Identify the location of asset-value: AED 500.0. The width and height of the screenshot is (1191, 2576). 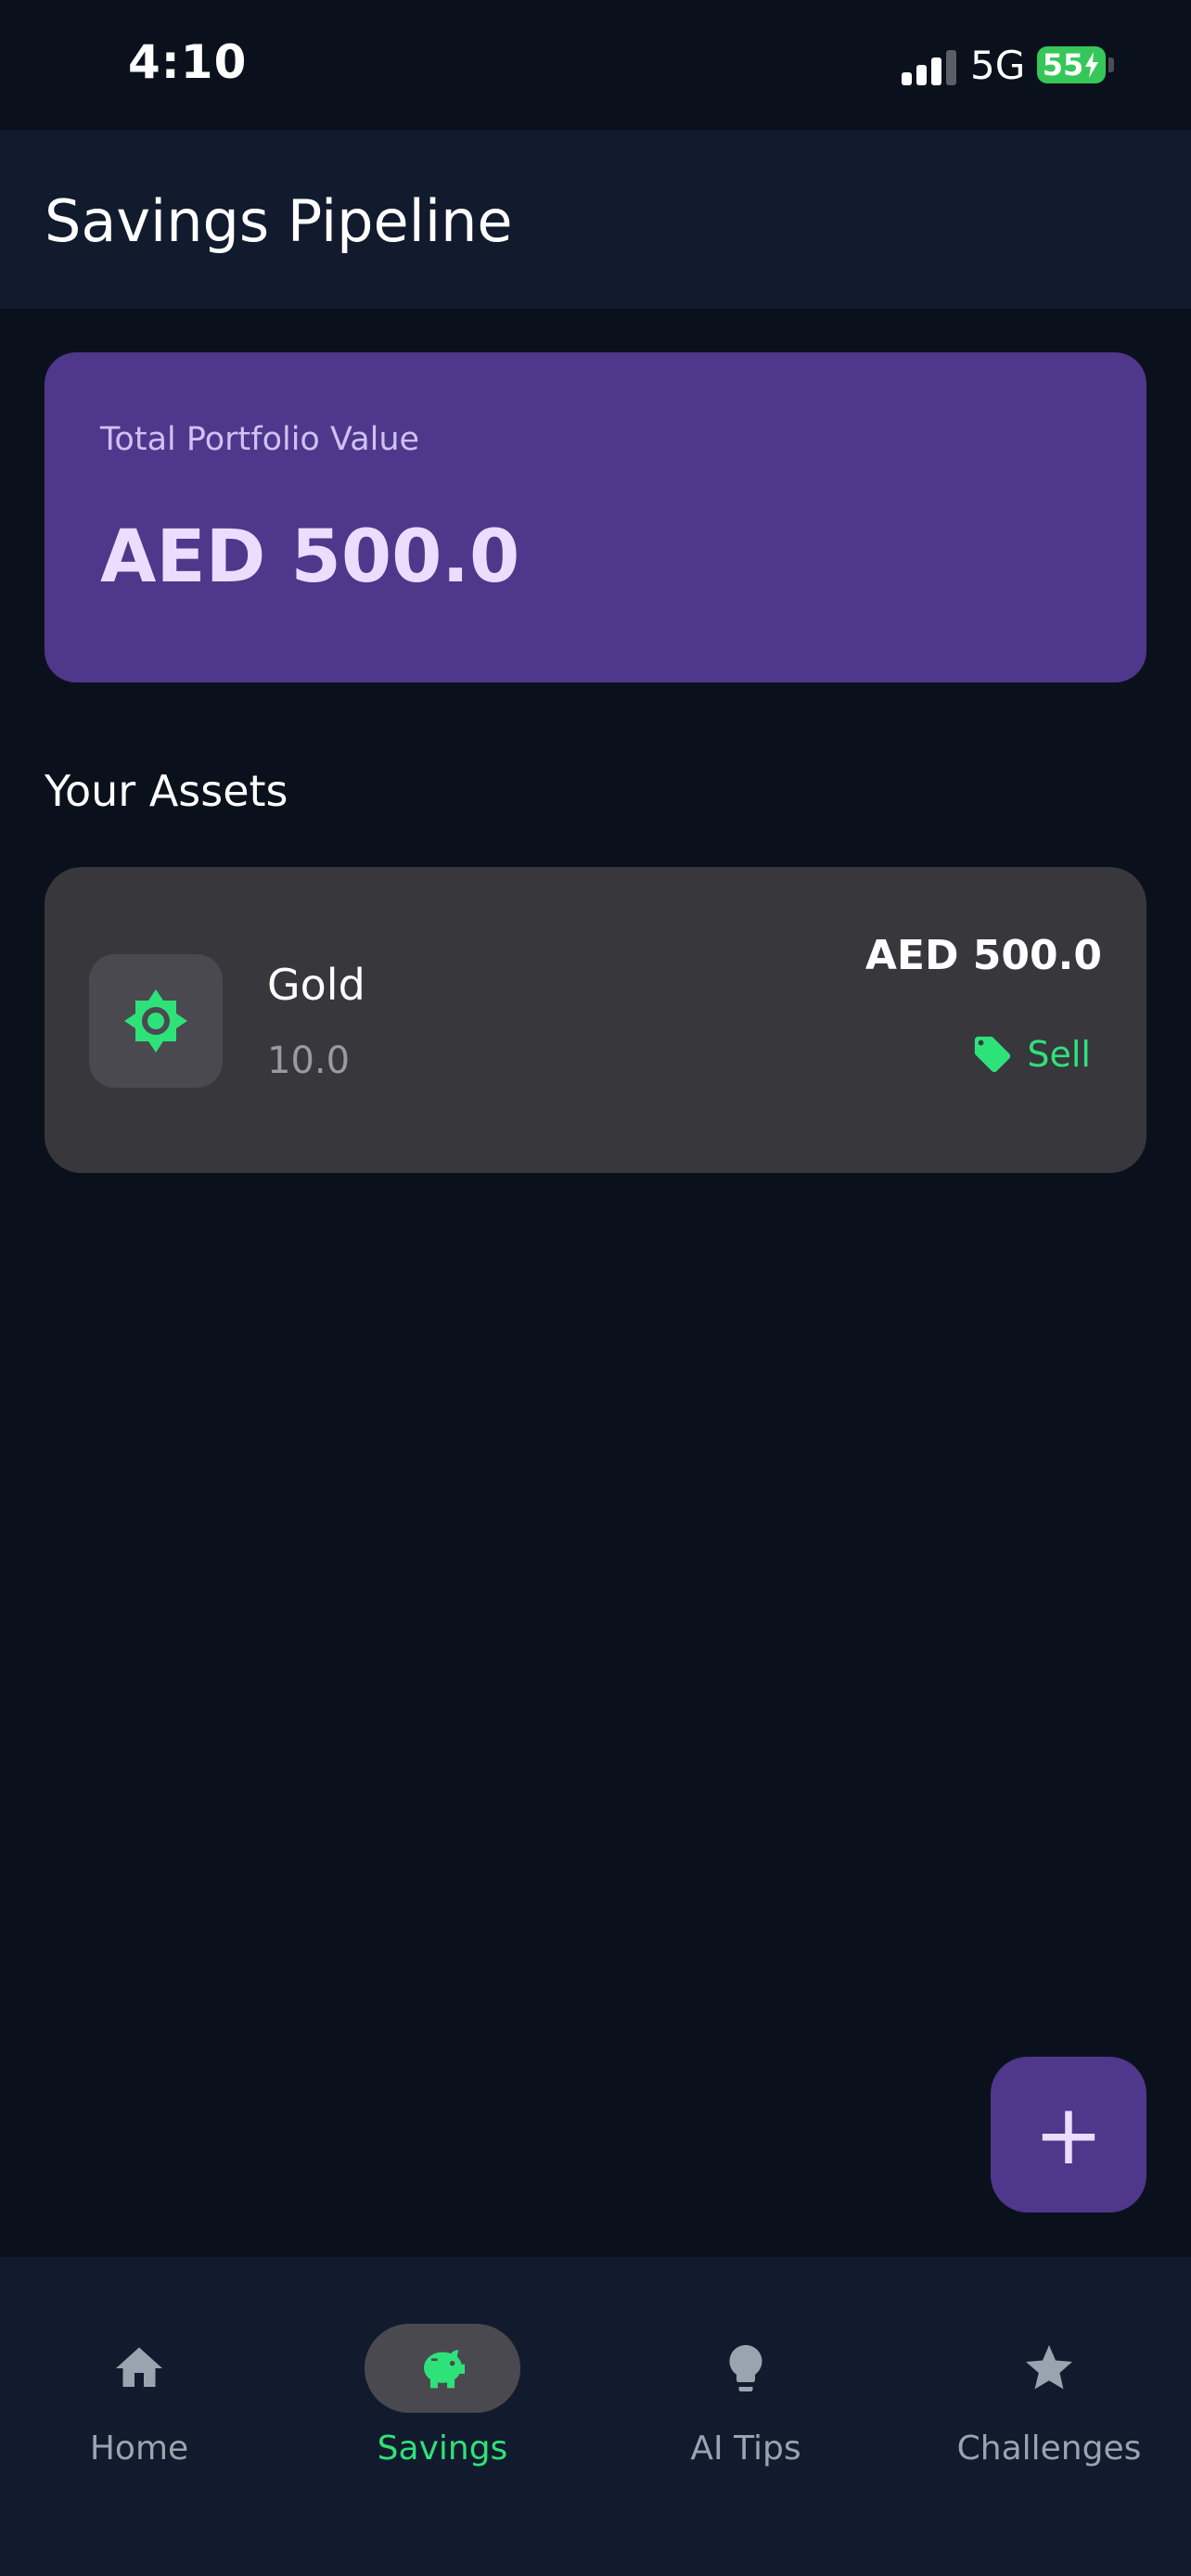
(983, 956).